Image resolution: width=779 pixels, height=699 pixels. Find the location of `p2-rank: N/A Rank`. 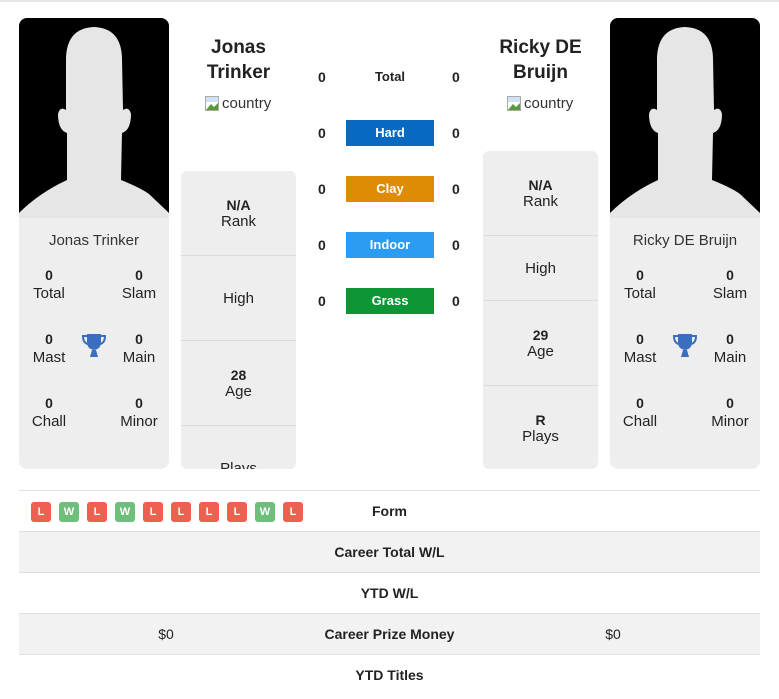

p2-rank: N/A Rank is located at coordinates (540, 193).